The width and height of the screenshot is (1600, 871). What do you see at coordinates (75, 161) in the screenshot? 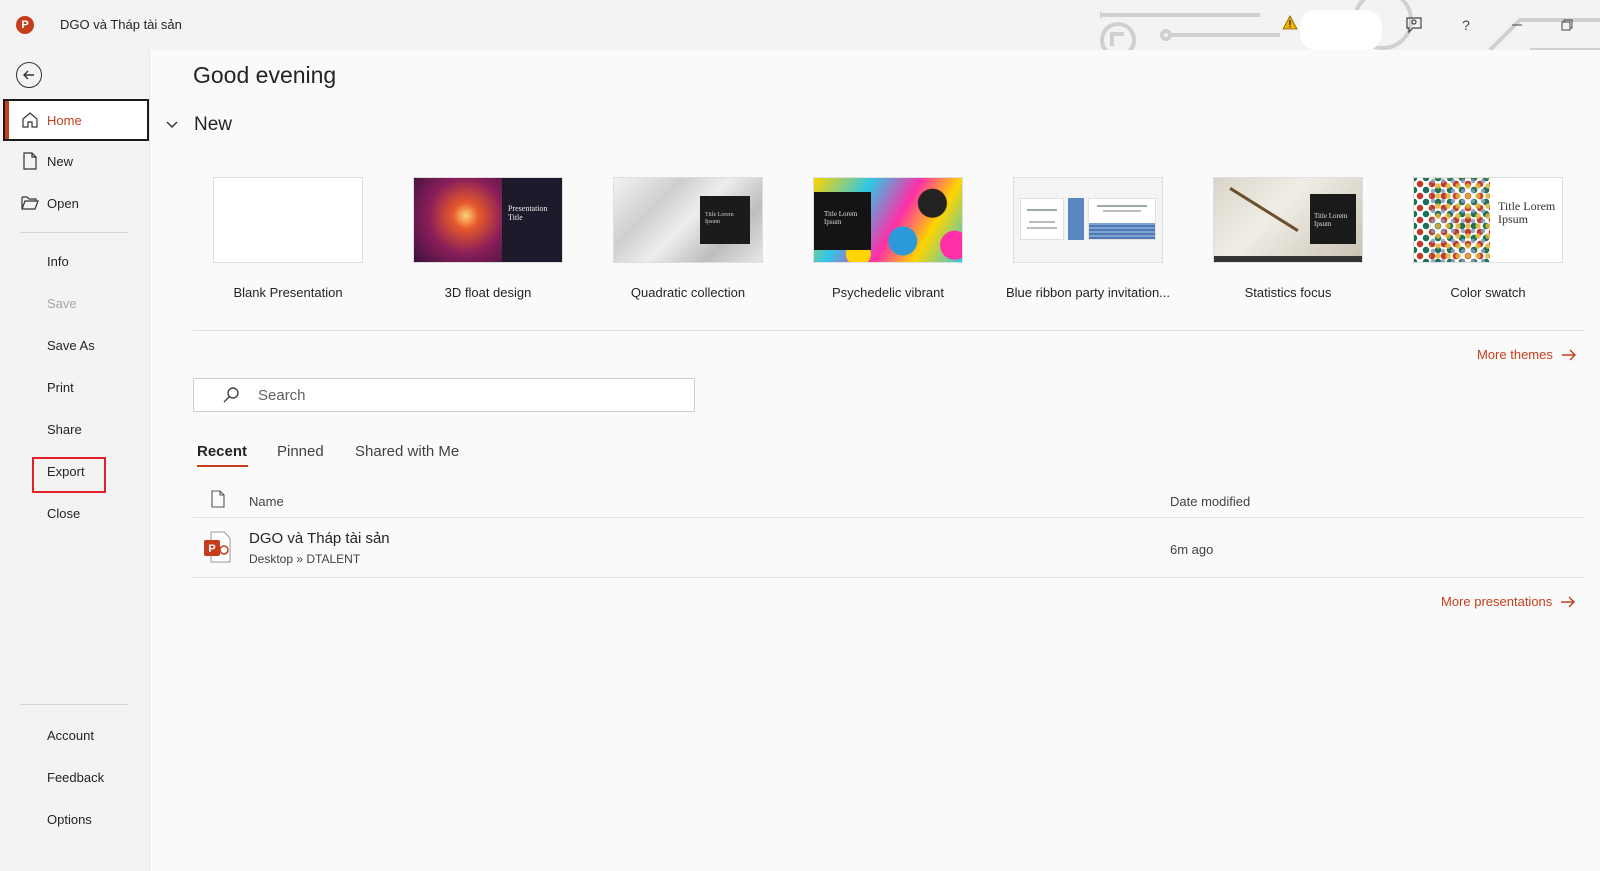
I see `sidebar-item-new: New` at bounding box center [75, 161].